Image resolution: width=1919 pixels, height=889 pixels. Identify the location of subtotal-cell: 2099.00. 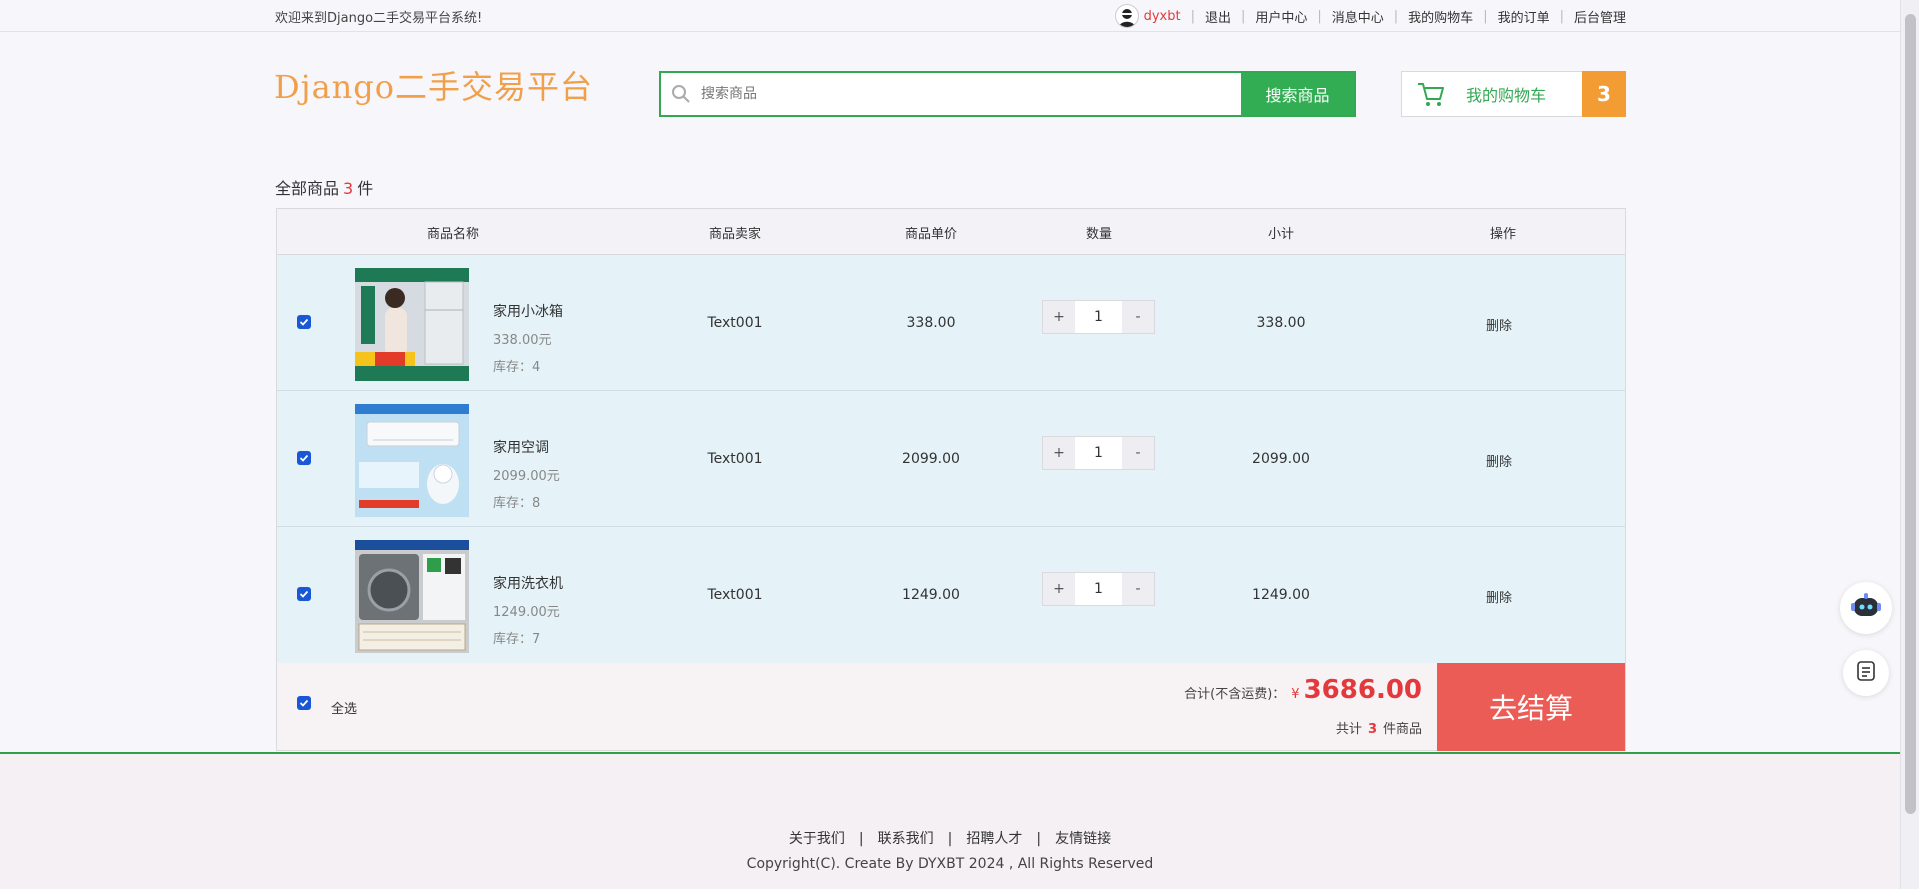
(1281, 459).